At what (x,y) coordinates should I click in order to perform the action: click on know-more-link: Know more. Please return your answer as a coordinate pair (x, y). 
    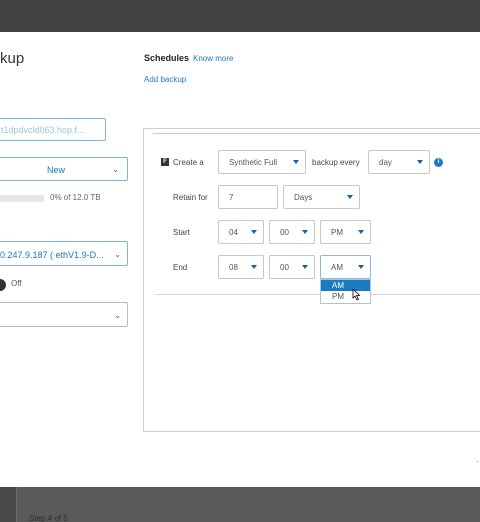
    Looking at the image, I should click on (213, 58).